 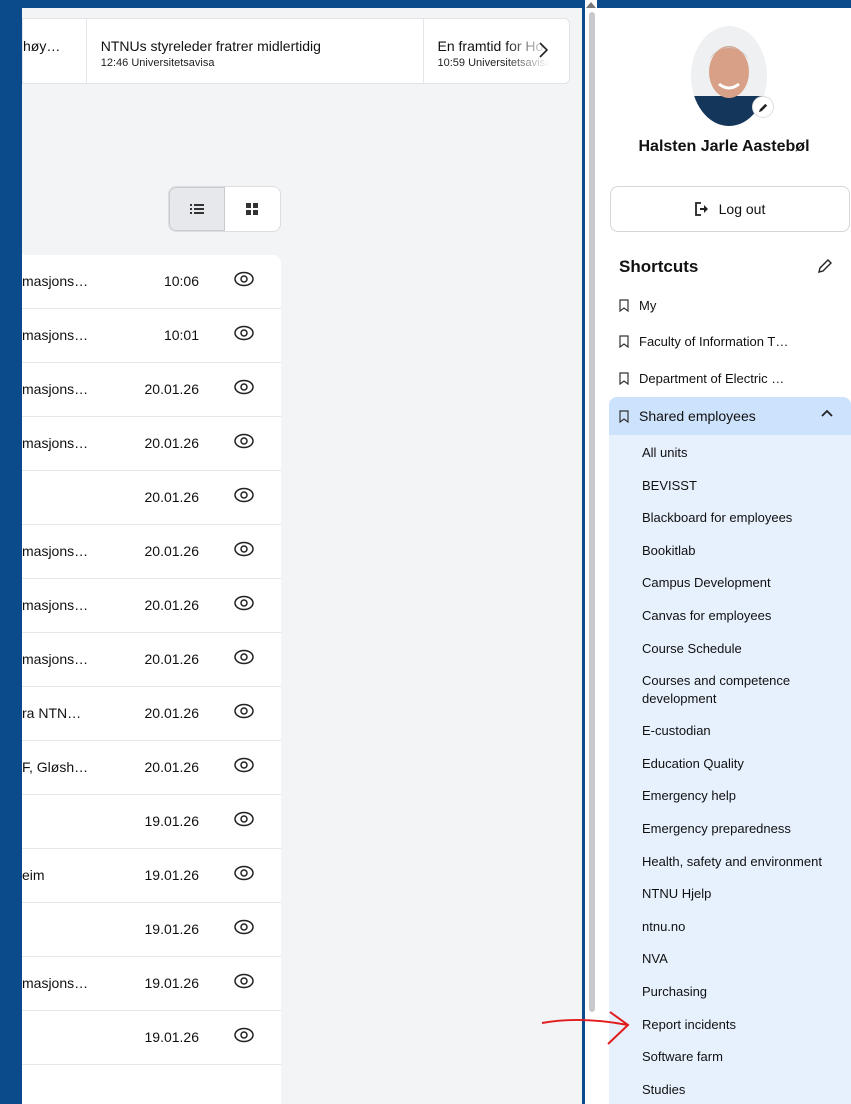 I want to click on list-item: eim 19.01.26, so click(x=151, y=876).